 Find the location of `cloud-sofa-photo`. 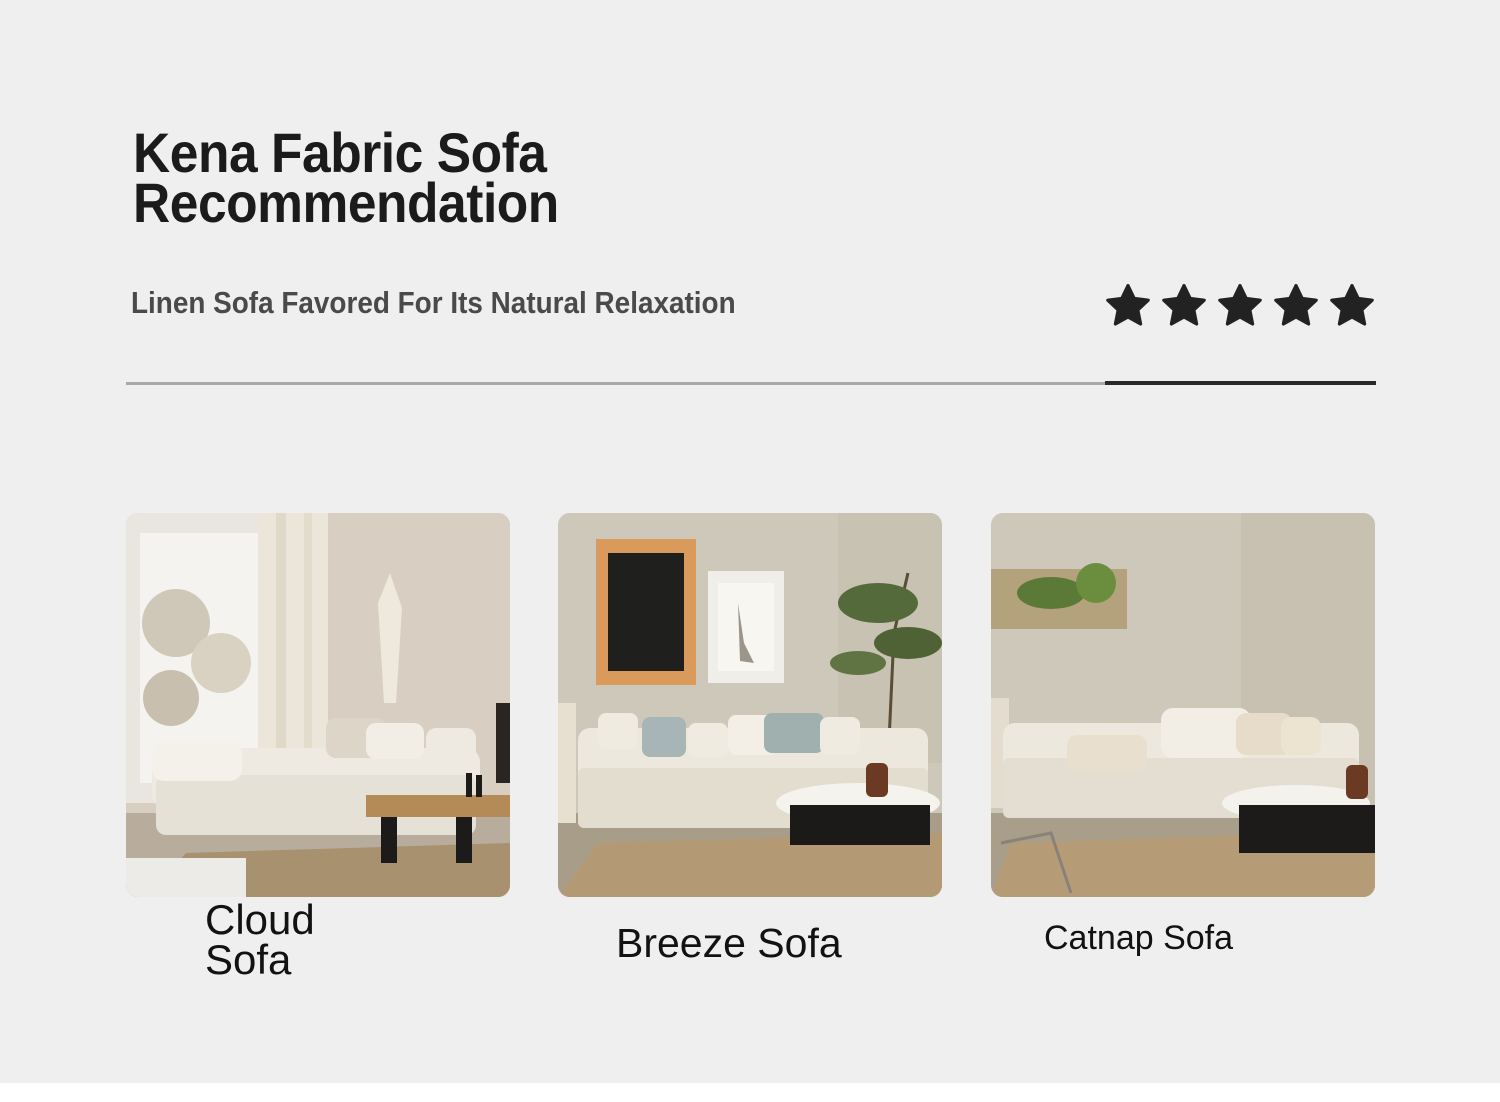

cloud-sofa-photo is located at coordinates (318, 705).